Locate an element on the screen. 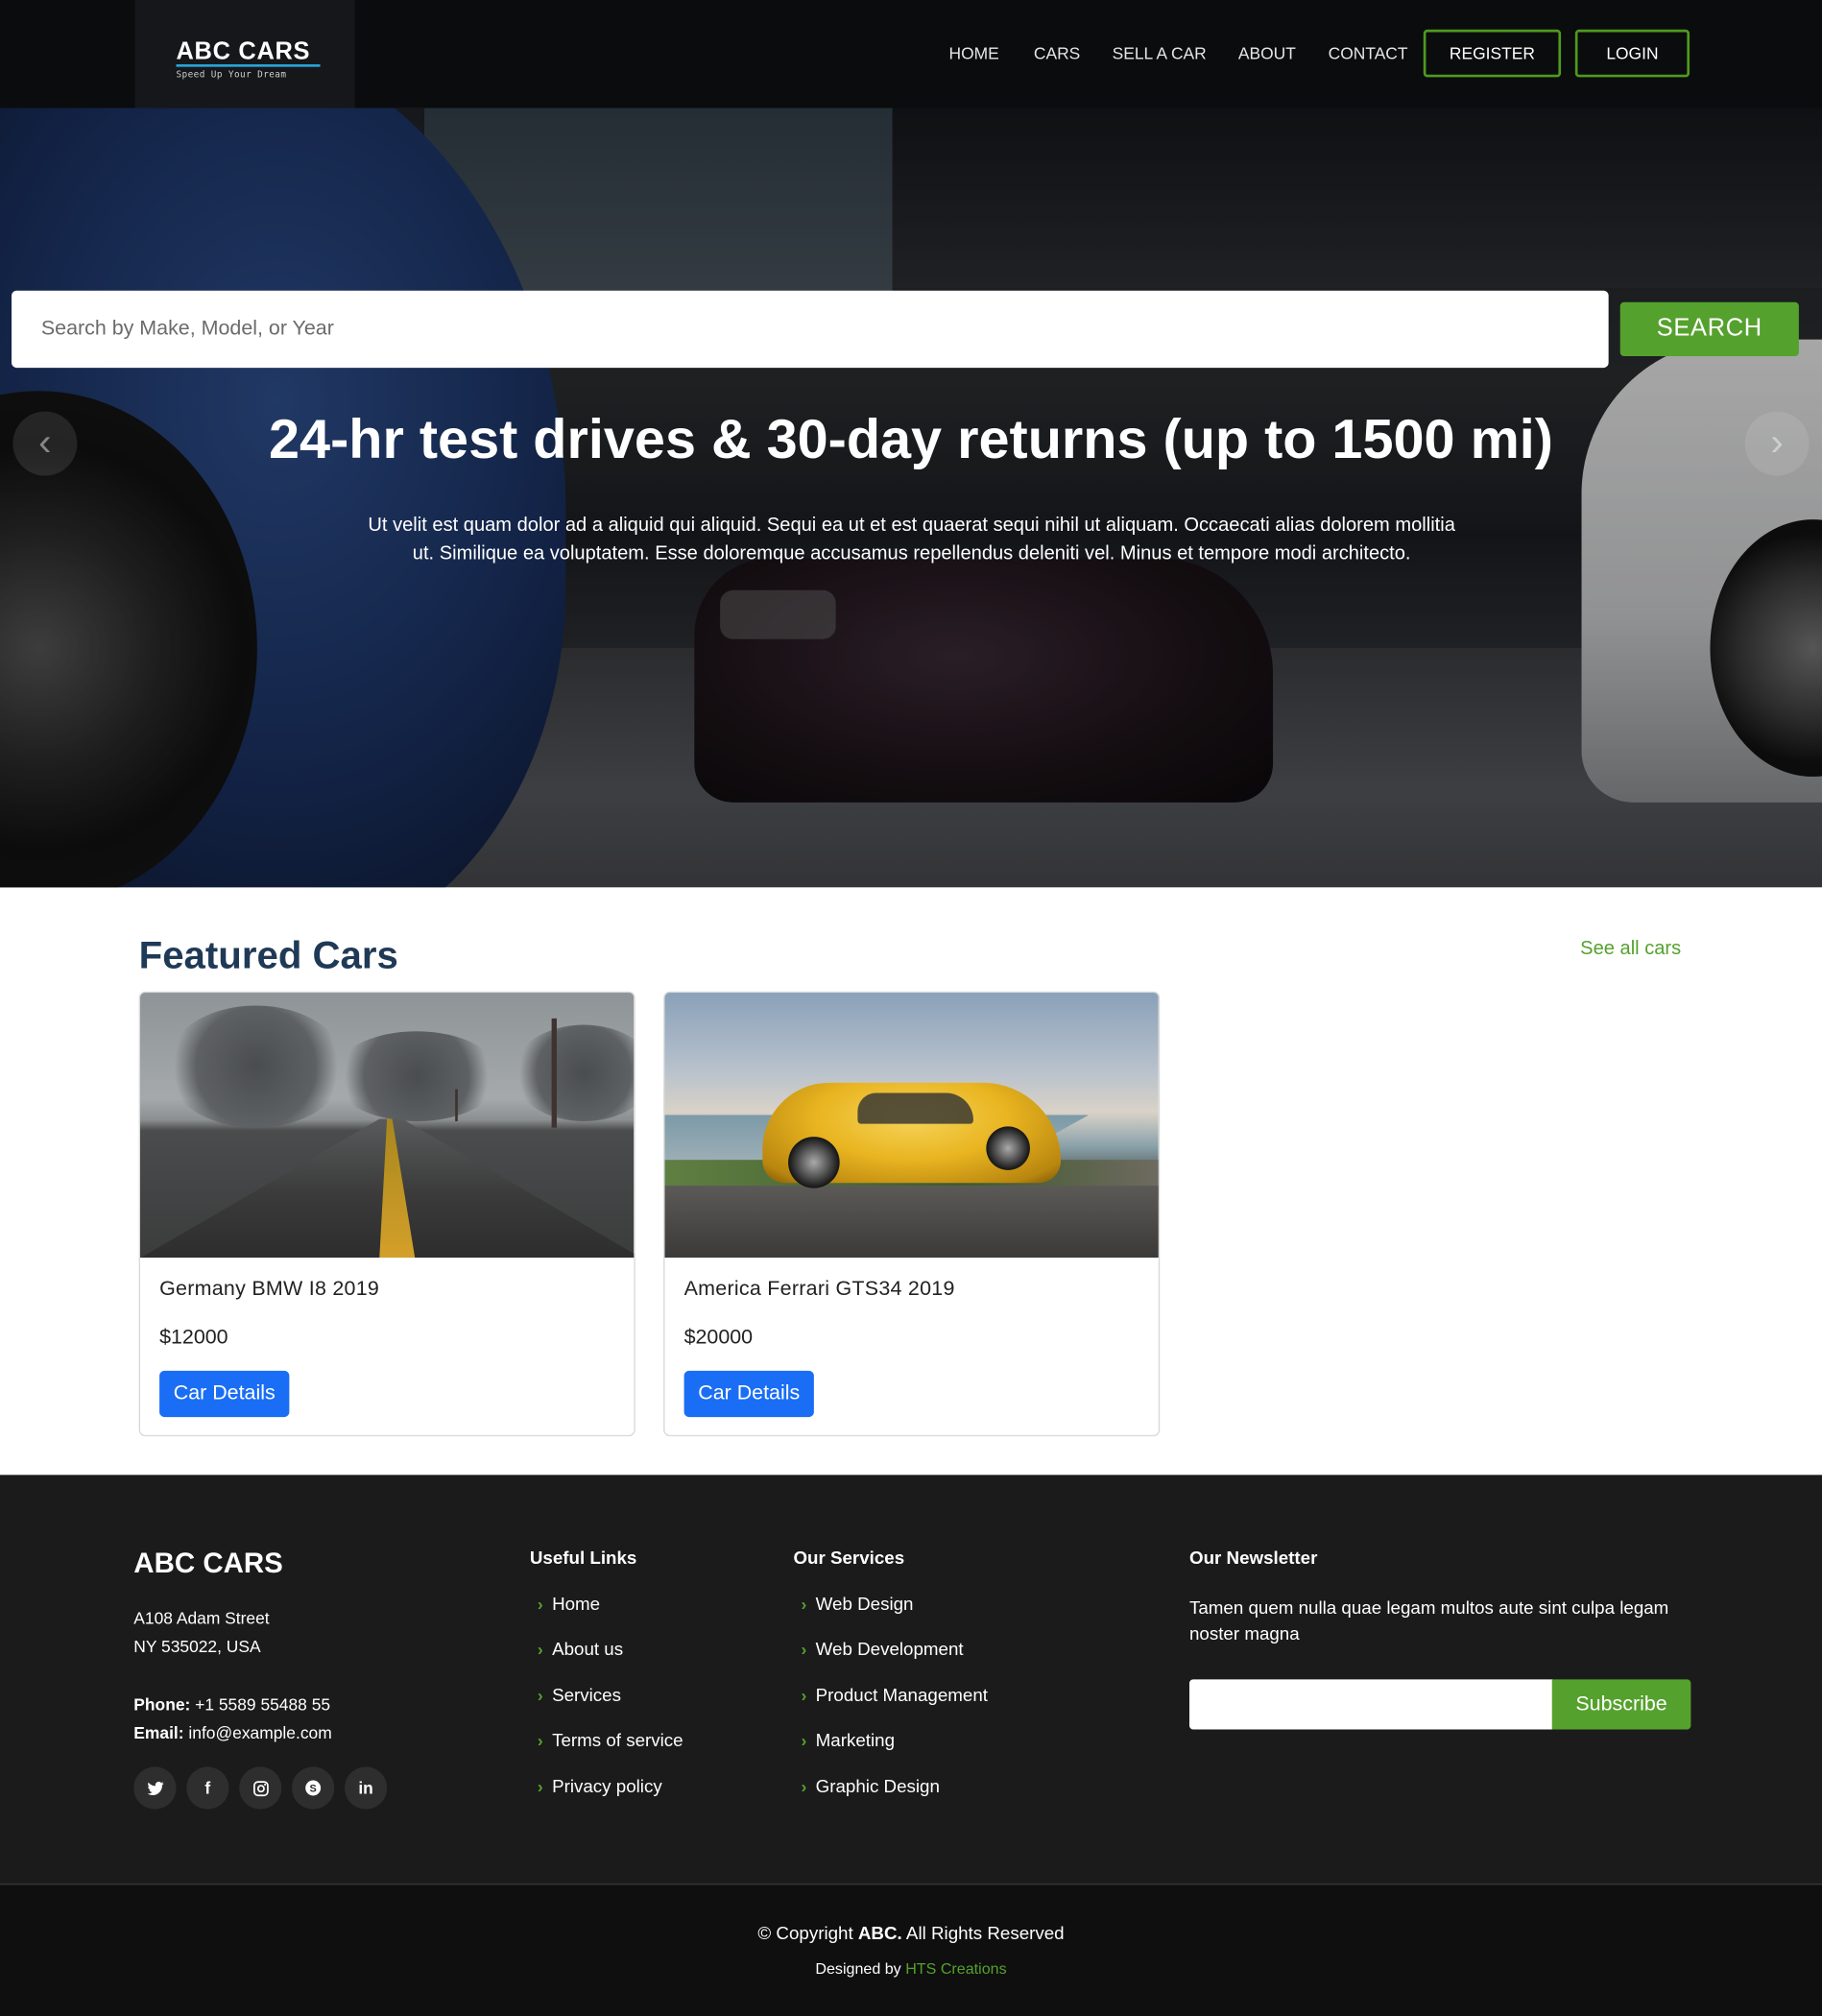  nav-cars: CARS is located at coordinates (1057, 53).